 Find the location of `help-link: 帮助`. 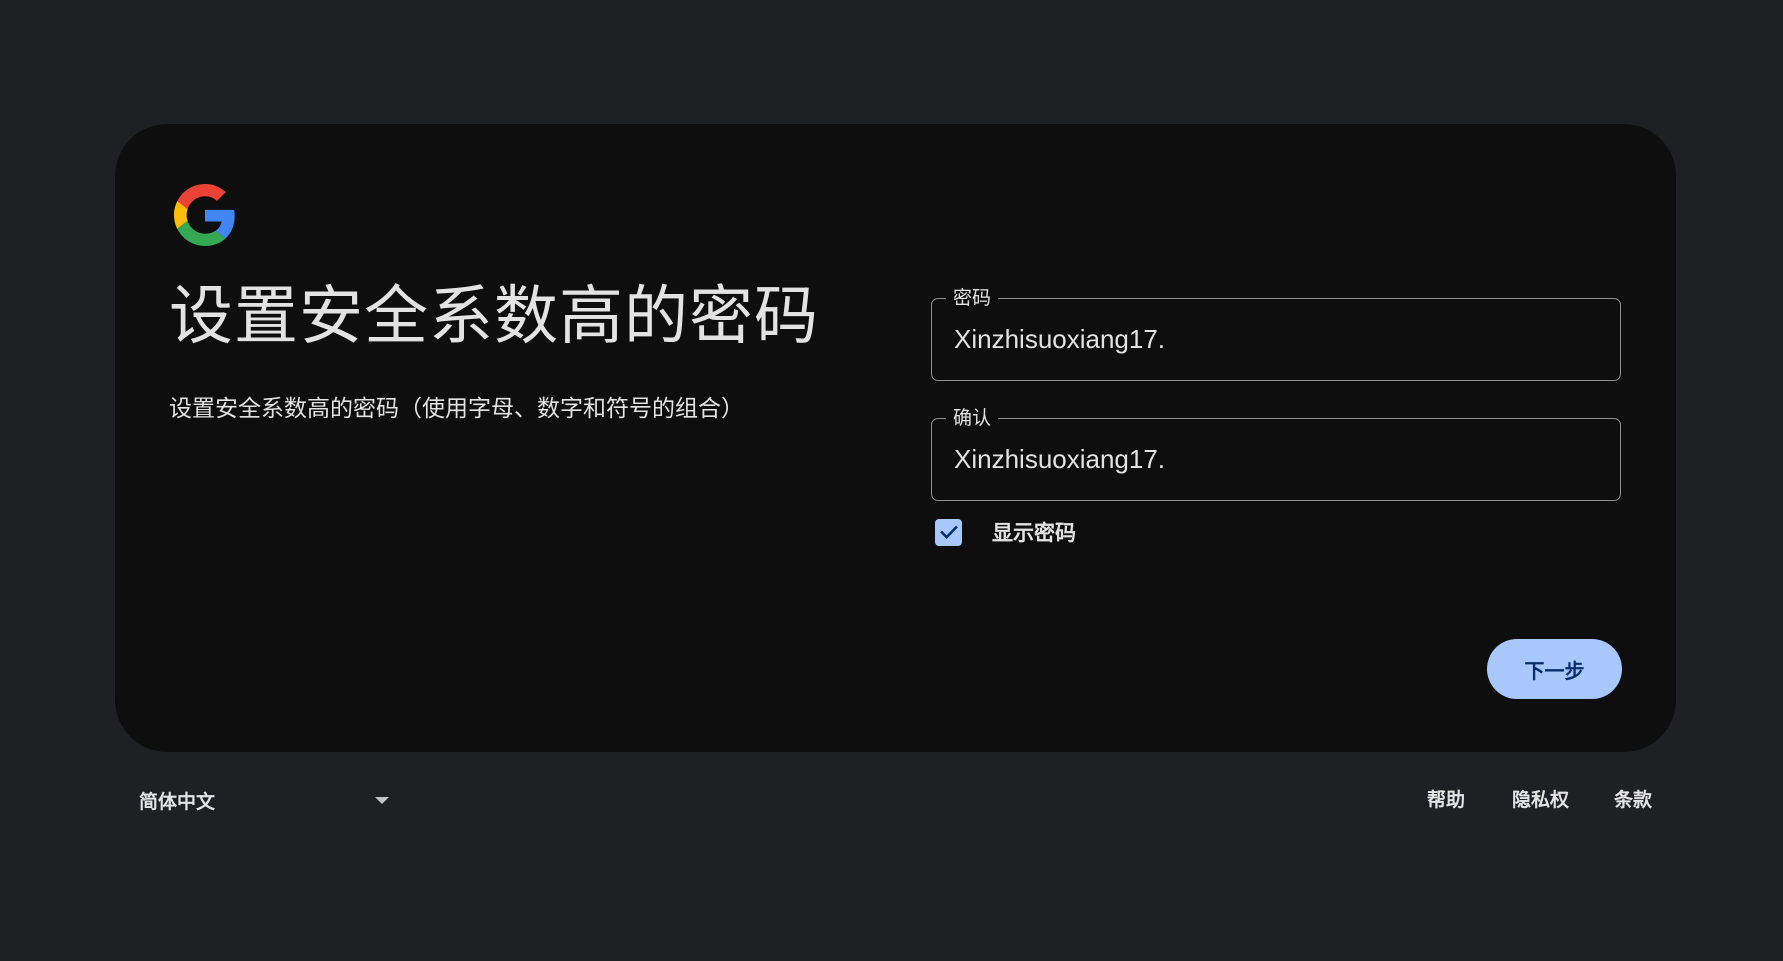

help-link: 帮助 is located at coordinates (1446, 800).